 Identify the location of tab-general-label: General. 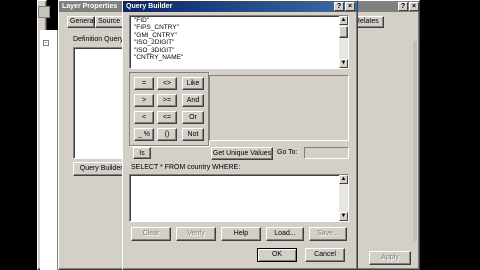
(82, 21).